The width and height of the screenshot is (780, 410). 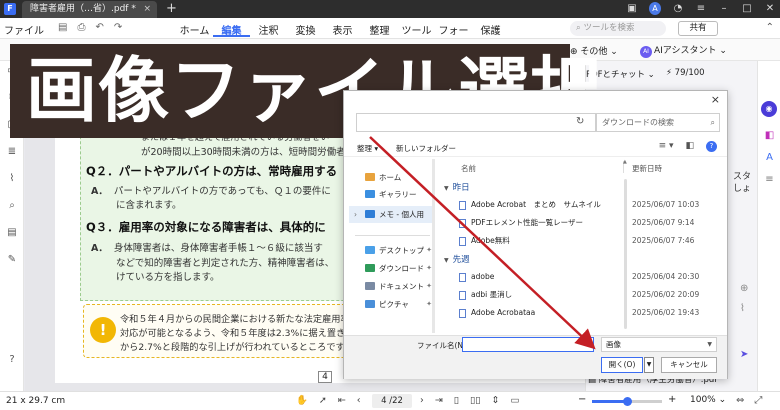 I want to click on minimize-icon: –, so click(x=724, y=8).